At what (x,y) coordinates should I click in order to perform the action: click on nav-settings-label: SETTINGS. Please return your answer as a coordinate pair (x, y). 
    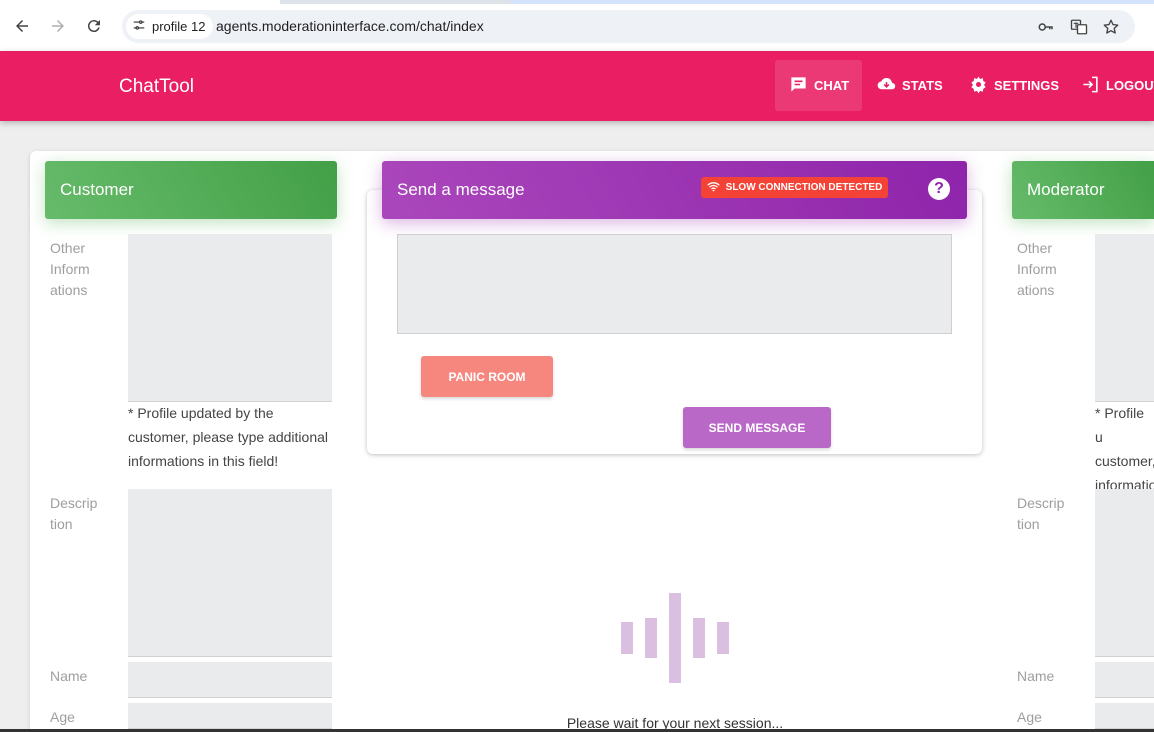
    Looking at the image, I should click on (1027, 85).